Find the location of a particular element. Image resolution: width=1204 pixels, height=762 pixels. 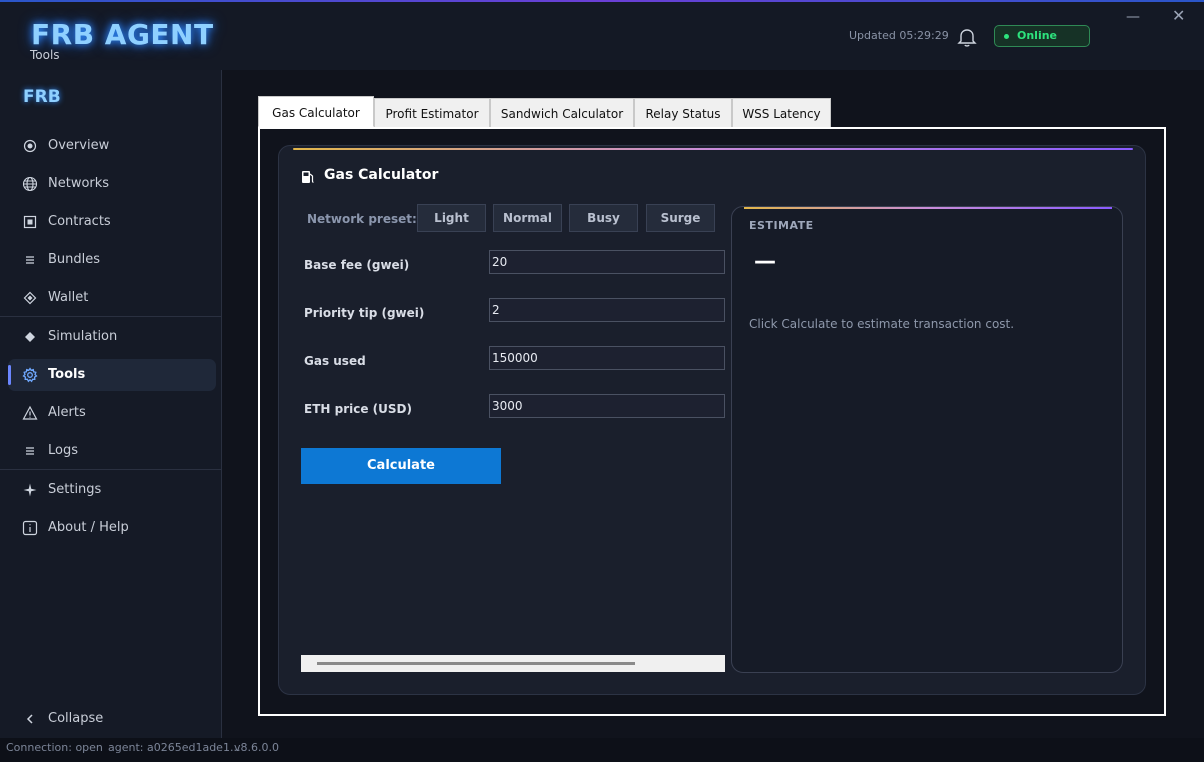

sidebar-item-label: Tools is located at coordinates (67, 374).